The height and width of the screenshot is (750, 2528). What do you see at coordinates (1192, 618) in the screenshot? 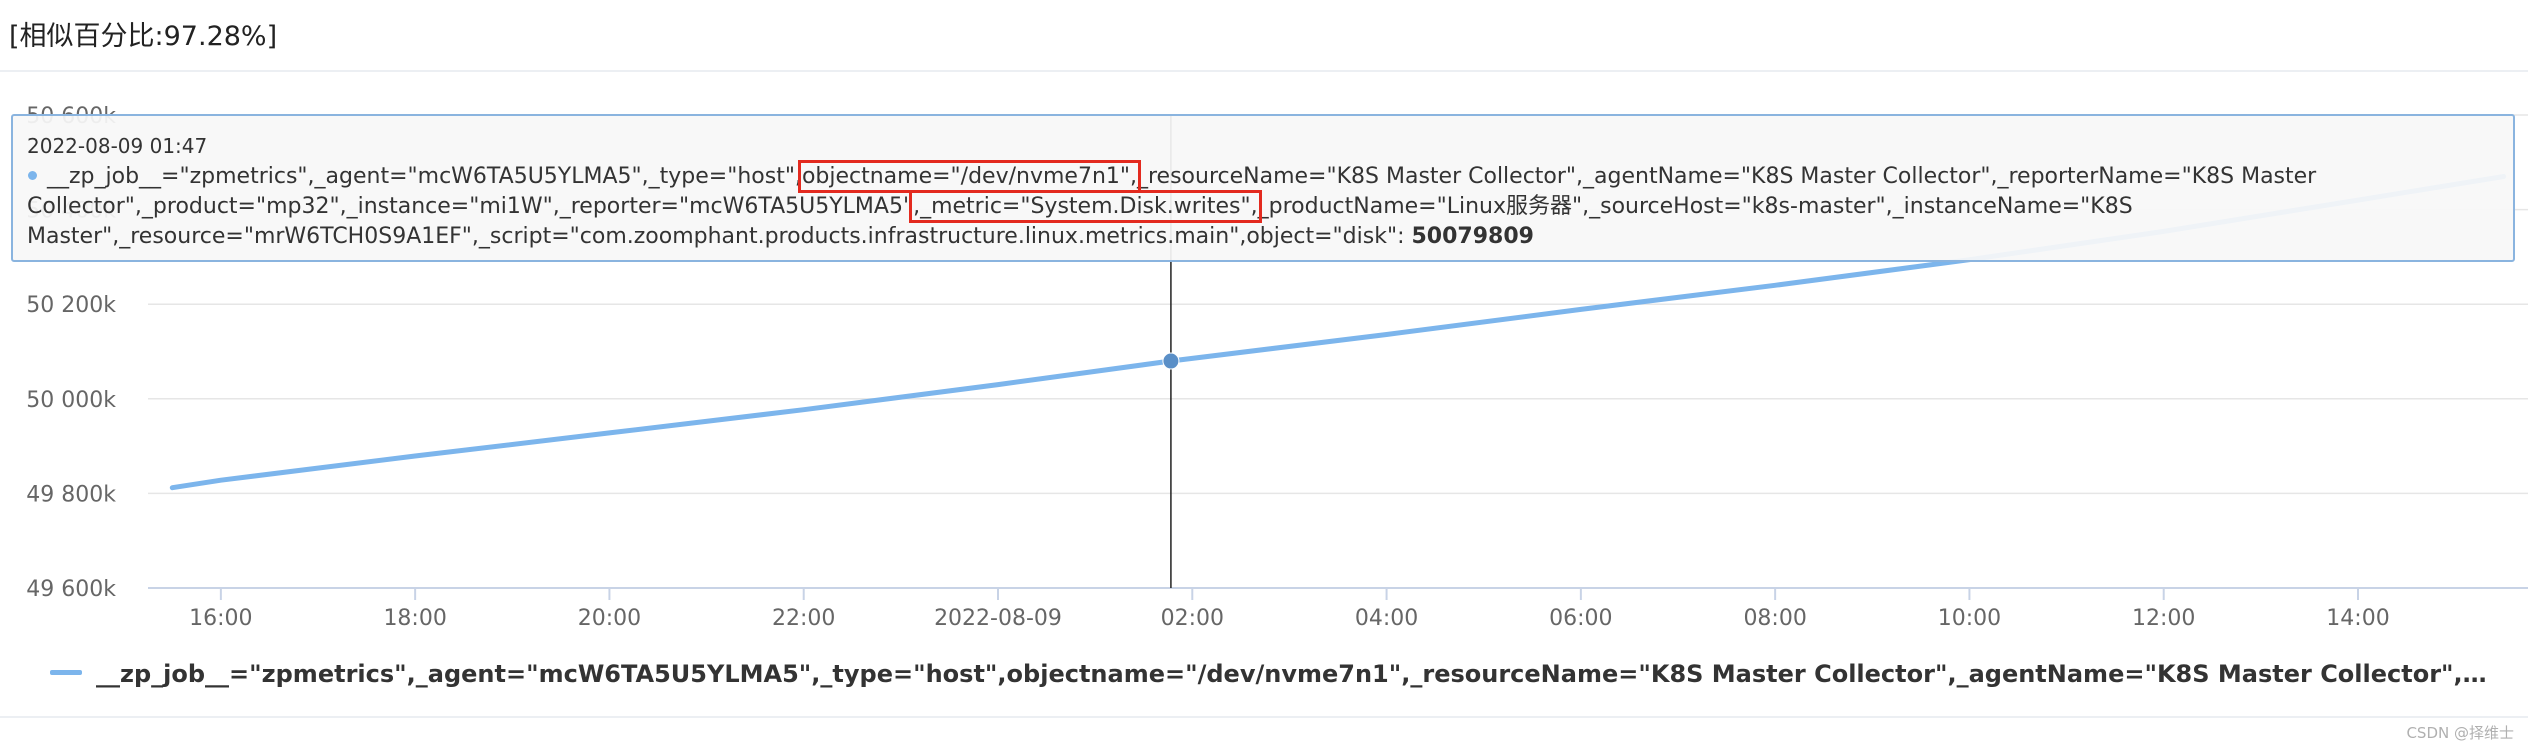
I see `x-tick-label: 02:00` at bounding box center [1192, 618].